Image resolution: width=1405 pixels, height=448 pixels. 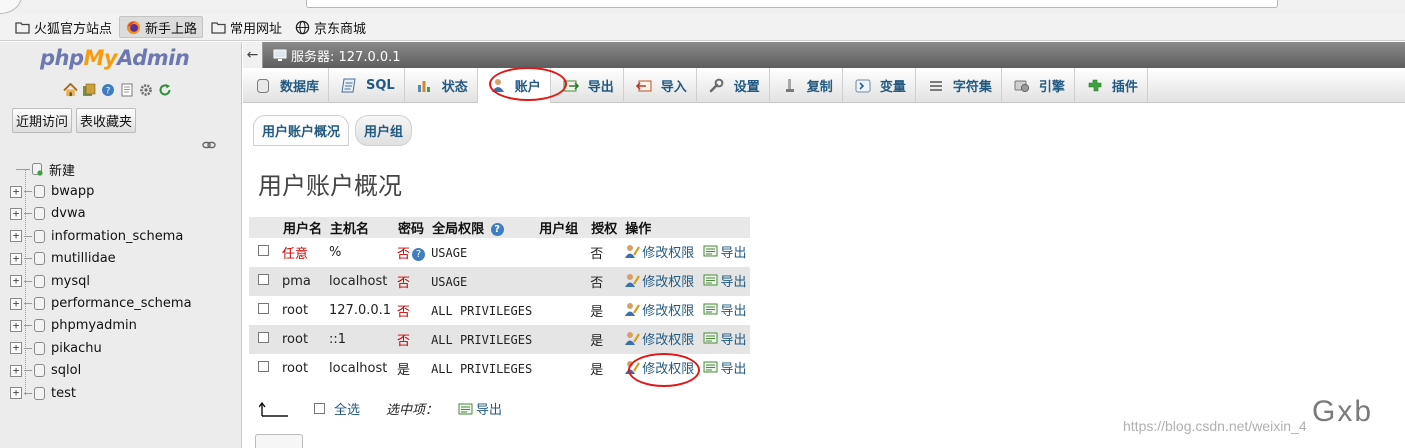 I want to click on tab-databases: 数据库, so click(x=286, y=85).